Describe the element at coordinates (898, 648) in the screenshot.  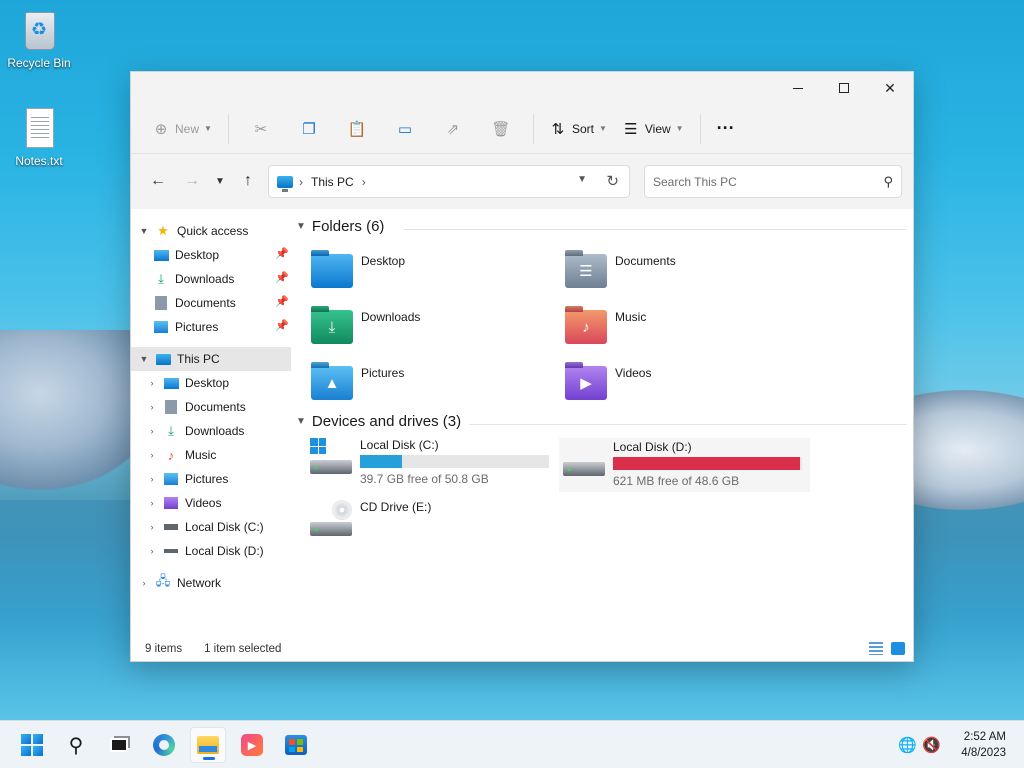
I see `tiles-view-icon` at that location.